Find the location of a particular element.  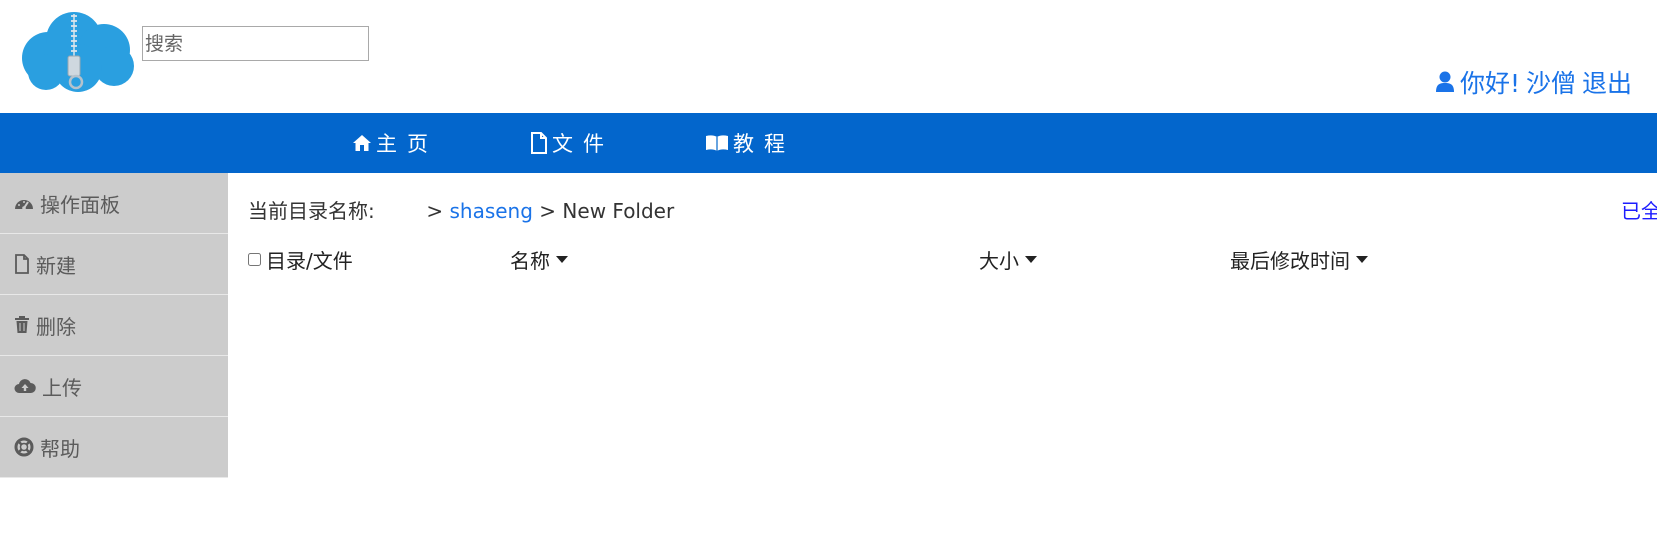

lifebuoy-icon is located at coordinates (24, 447).